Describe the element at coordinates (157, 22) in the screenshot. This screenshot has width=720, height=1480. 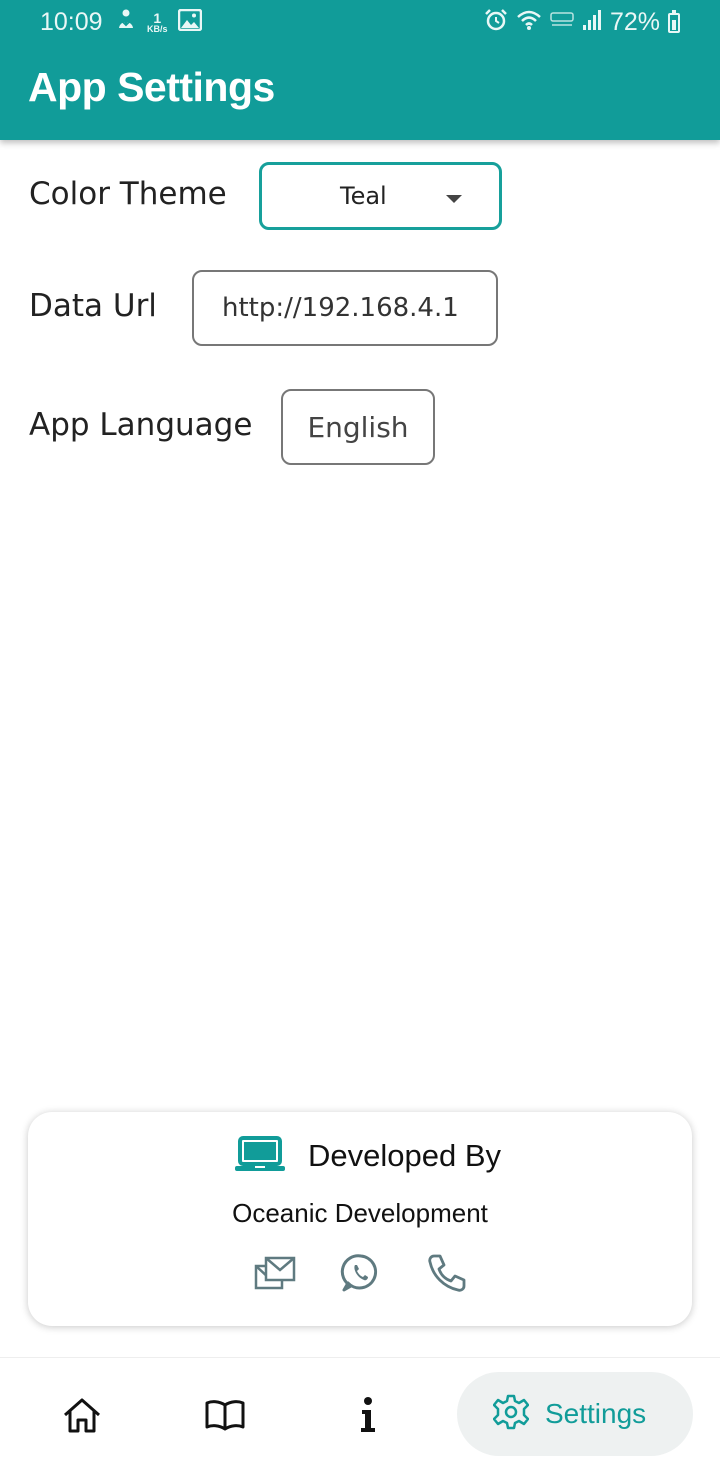
I see `network-speed-indicator: 1 KB/s` at that location.